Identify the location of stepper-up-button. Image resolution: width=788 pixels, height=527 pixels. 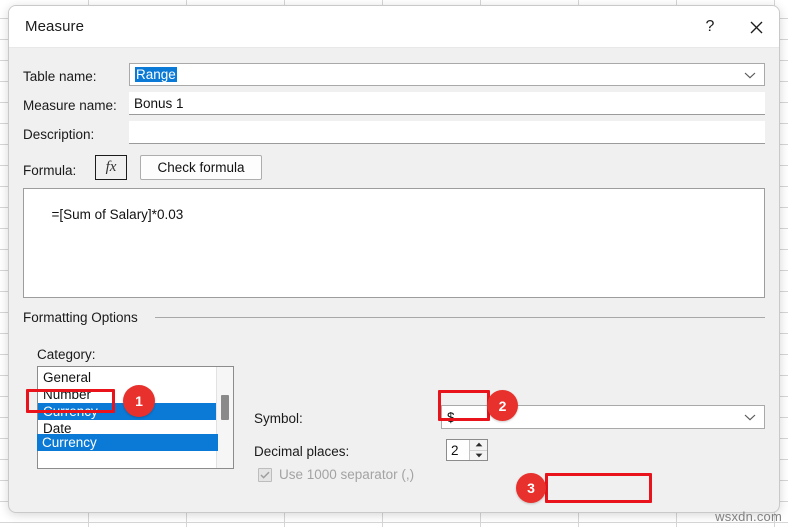
(478, 445).